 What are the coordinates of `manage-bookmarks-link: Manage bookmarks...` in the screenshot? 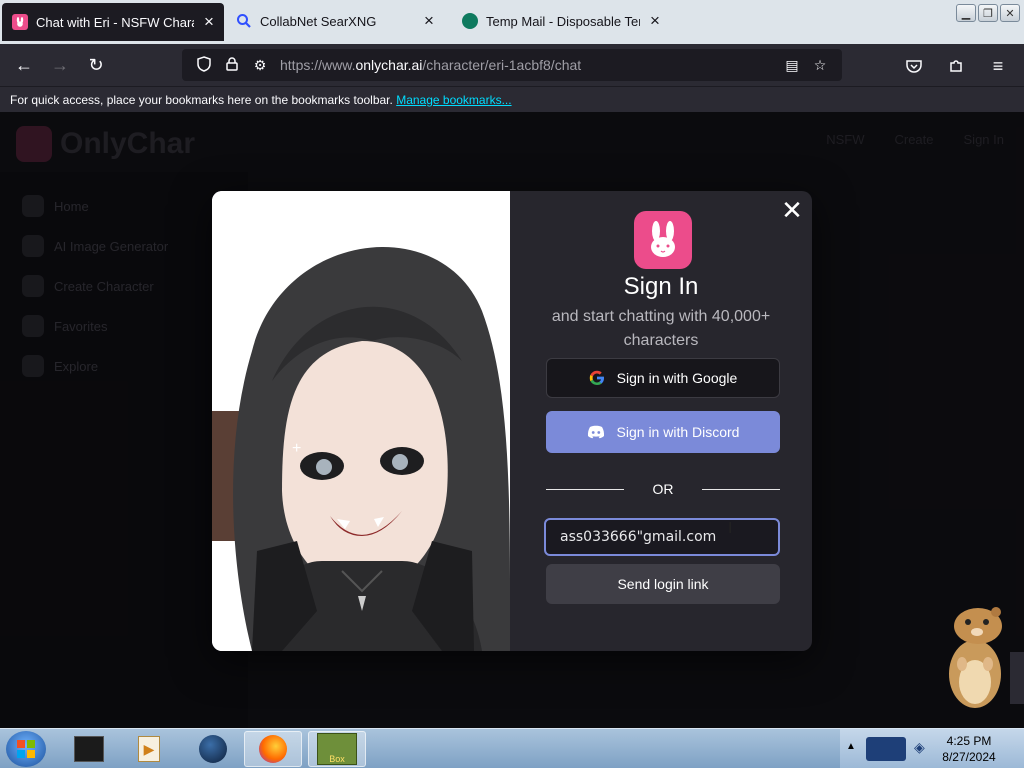 It's located at (453, 100).